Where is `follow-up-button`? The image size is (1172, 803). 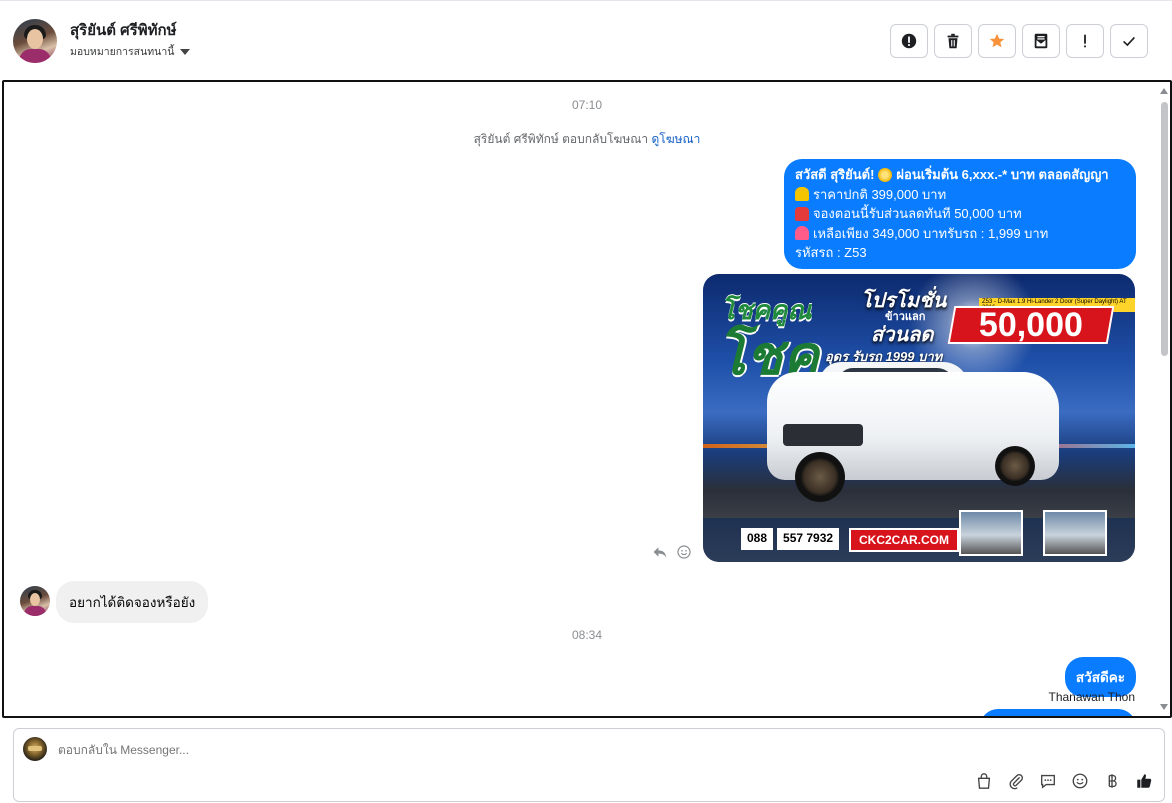
follow-up-button is located at coordinates (1085, 41).